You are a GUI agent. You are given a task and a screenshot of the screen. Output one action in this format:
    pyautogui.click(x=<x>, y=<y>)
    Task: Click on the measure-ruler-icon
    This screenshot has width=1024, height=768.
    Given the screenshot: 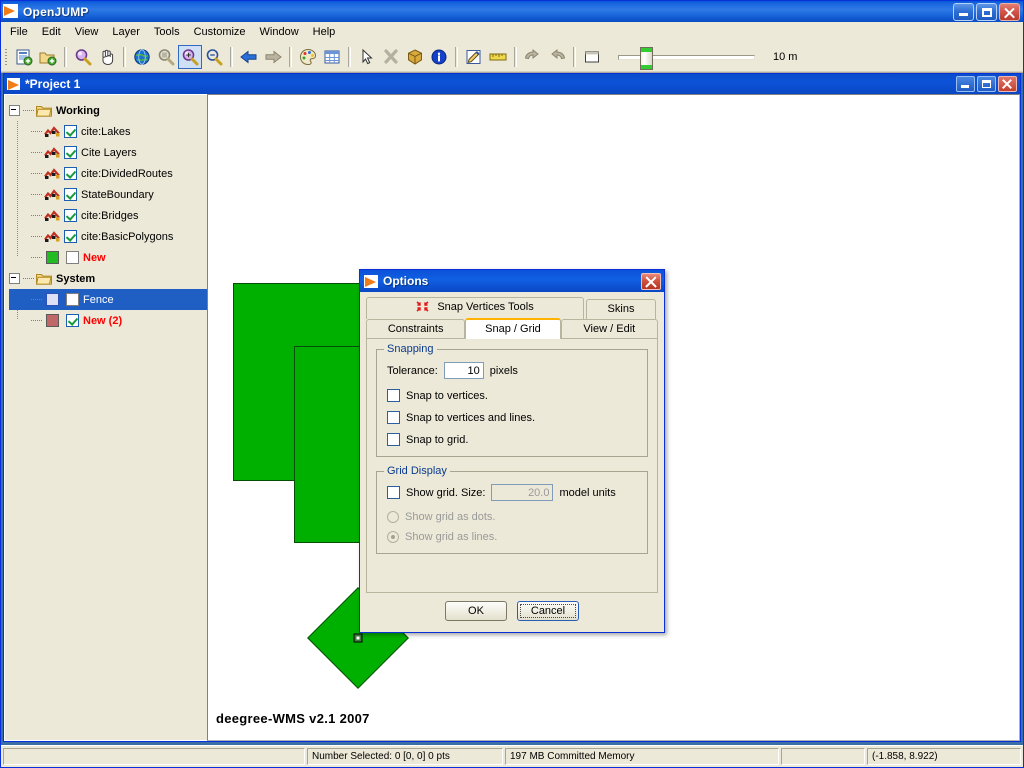 What is the action you would take?
    pyautogui.click(x=498, y=57)
    